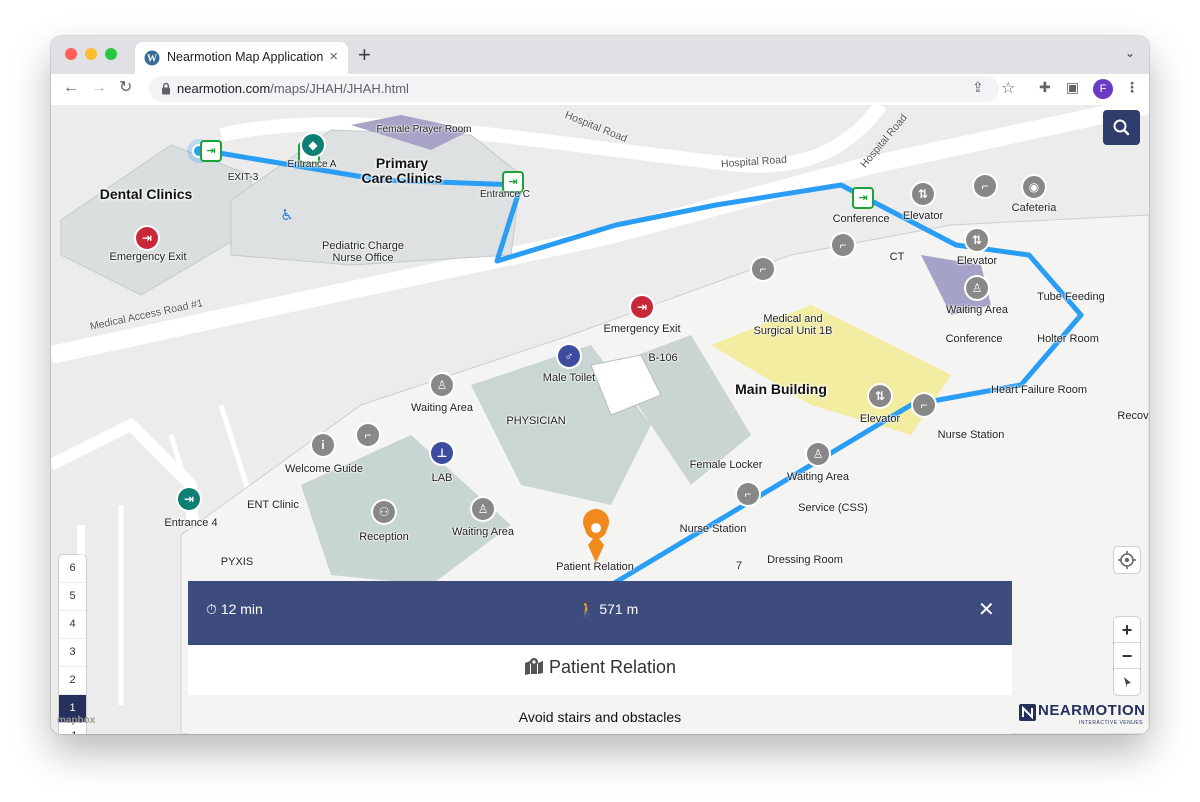 The width and height of the screenshot is (1200, 802). What do you see at coordinates (72, 625) in the screenshot?
I see `floor-4-button: 4` at bounding box center [72, 625].